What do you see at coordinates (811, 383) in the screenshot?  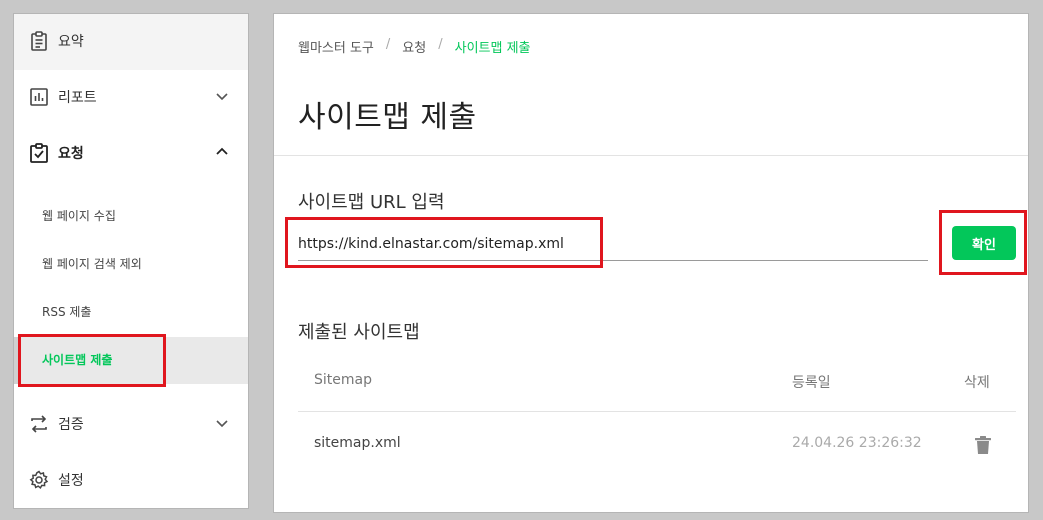 I see `column-header-registered-date: 등록일` at bounding box center [811, 383].